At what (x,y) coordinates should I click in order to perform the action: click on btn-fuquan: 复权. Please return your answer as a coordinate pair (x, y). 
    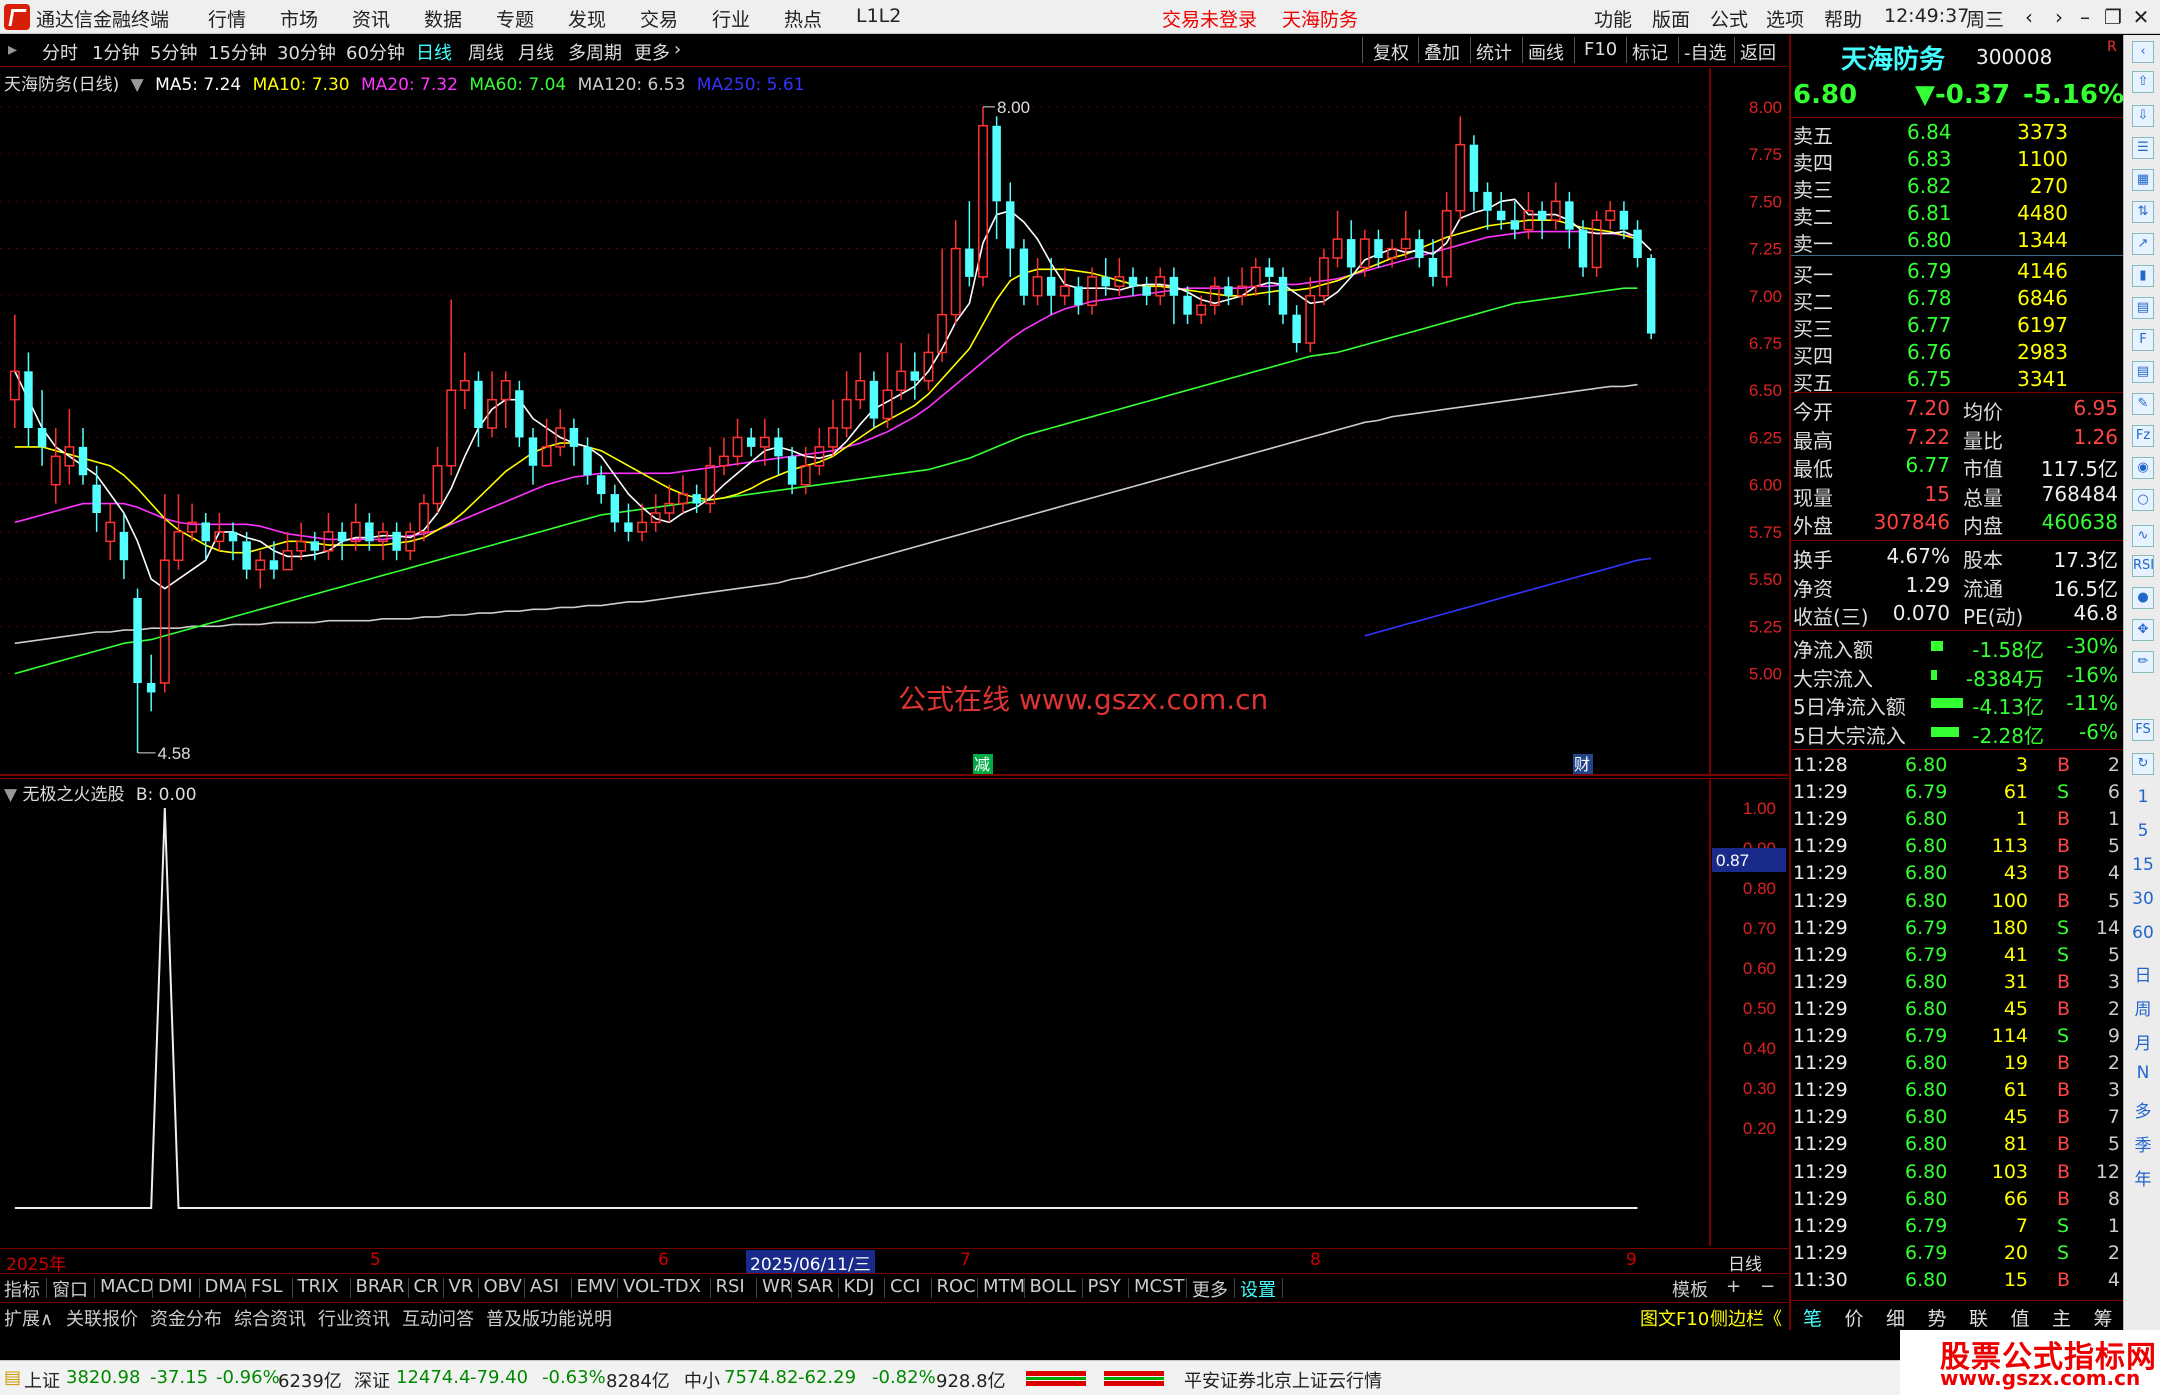
    Looking at the image, I should click on (1391, 52).